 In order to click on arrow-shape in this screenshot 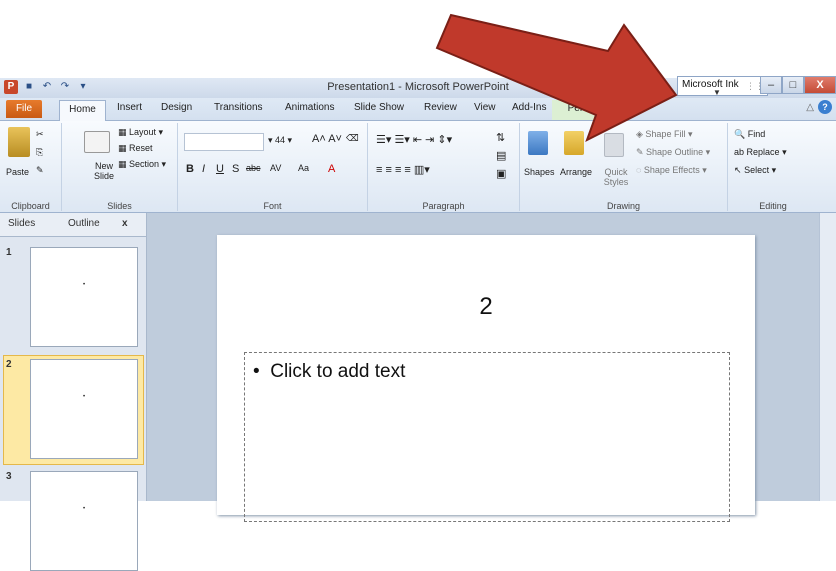, I will do `click(556, 78)`.